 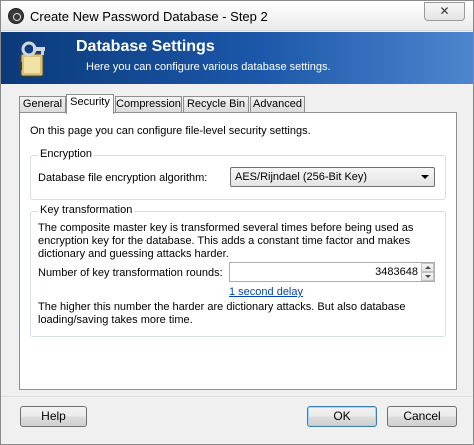 I want to click on title-bar: Create New Password Database - Step 2 ✕, so click(x=237, y=16).